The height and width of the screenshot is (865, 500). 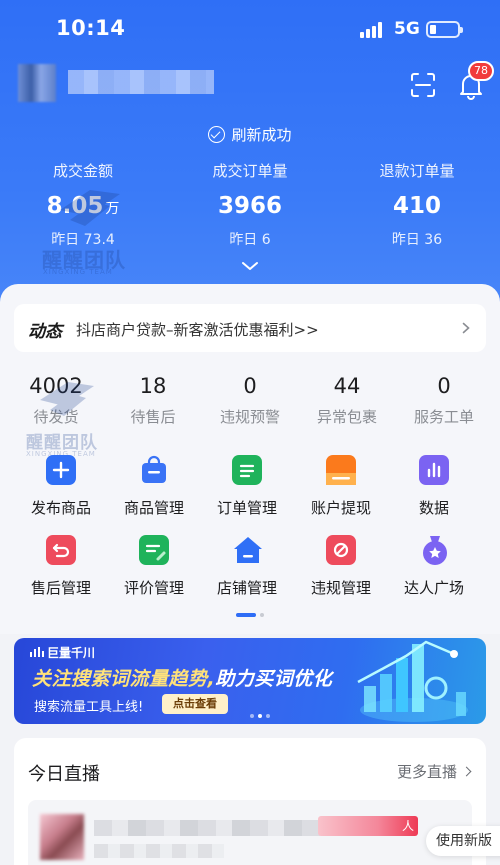 I want to click on refresh-text: 刷新成功, so click(x=261, y=135).